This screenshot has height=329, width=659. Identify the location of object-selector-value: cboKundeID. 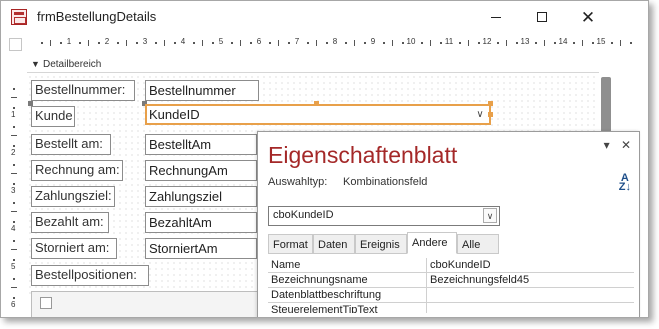
(303, 215).